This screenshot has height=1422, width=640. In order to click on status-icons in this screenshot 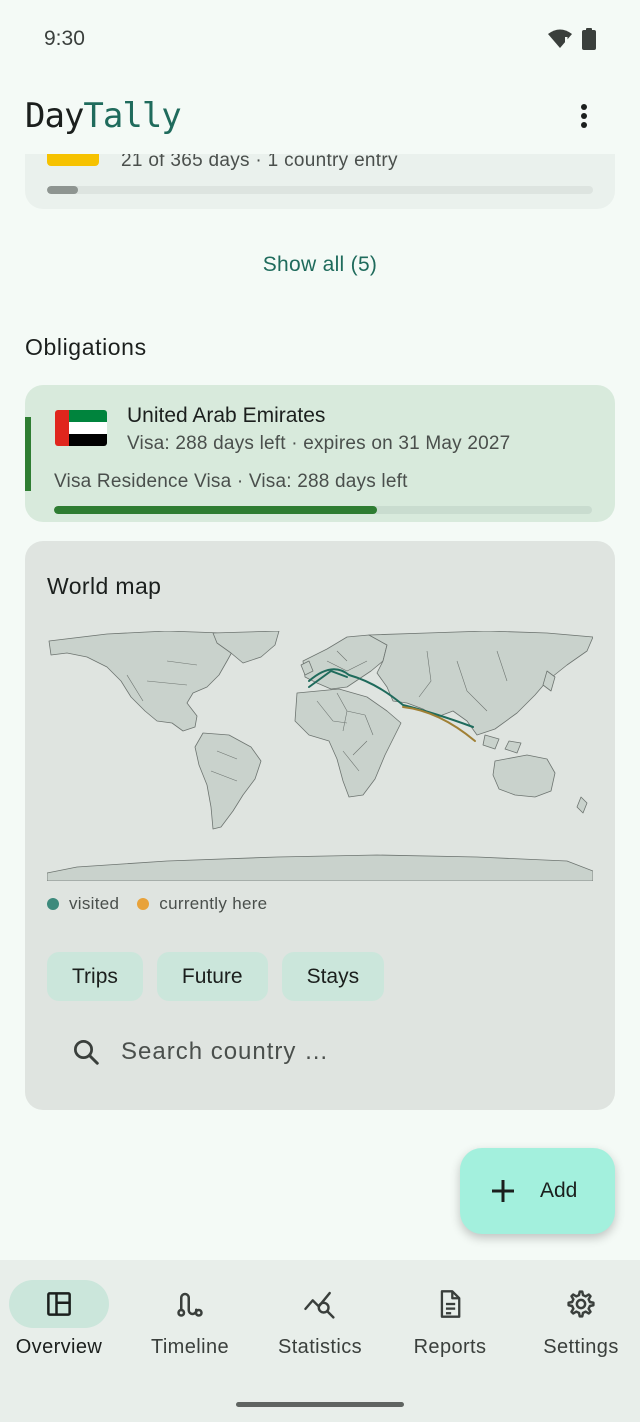, I will do `click(572, 39)`.